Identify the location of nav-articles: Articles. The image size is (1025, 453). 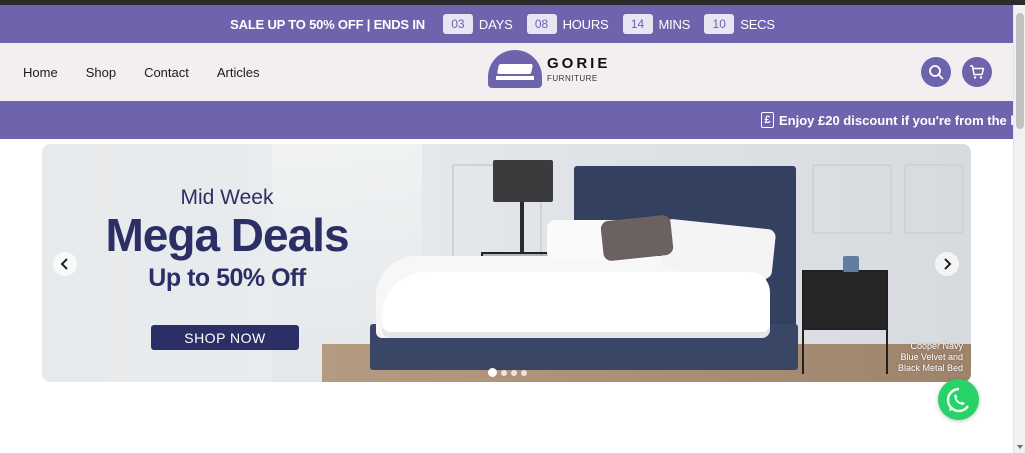
(238, 72).